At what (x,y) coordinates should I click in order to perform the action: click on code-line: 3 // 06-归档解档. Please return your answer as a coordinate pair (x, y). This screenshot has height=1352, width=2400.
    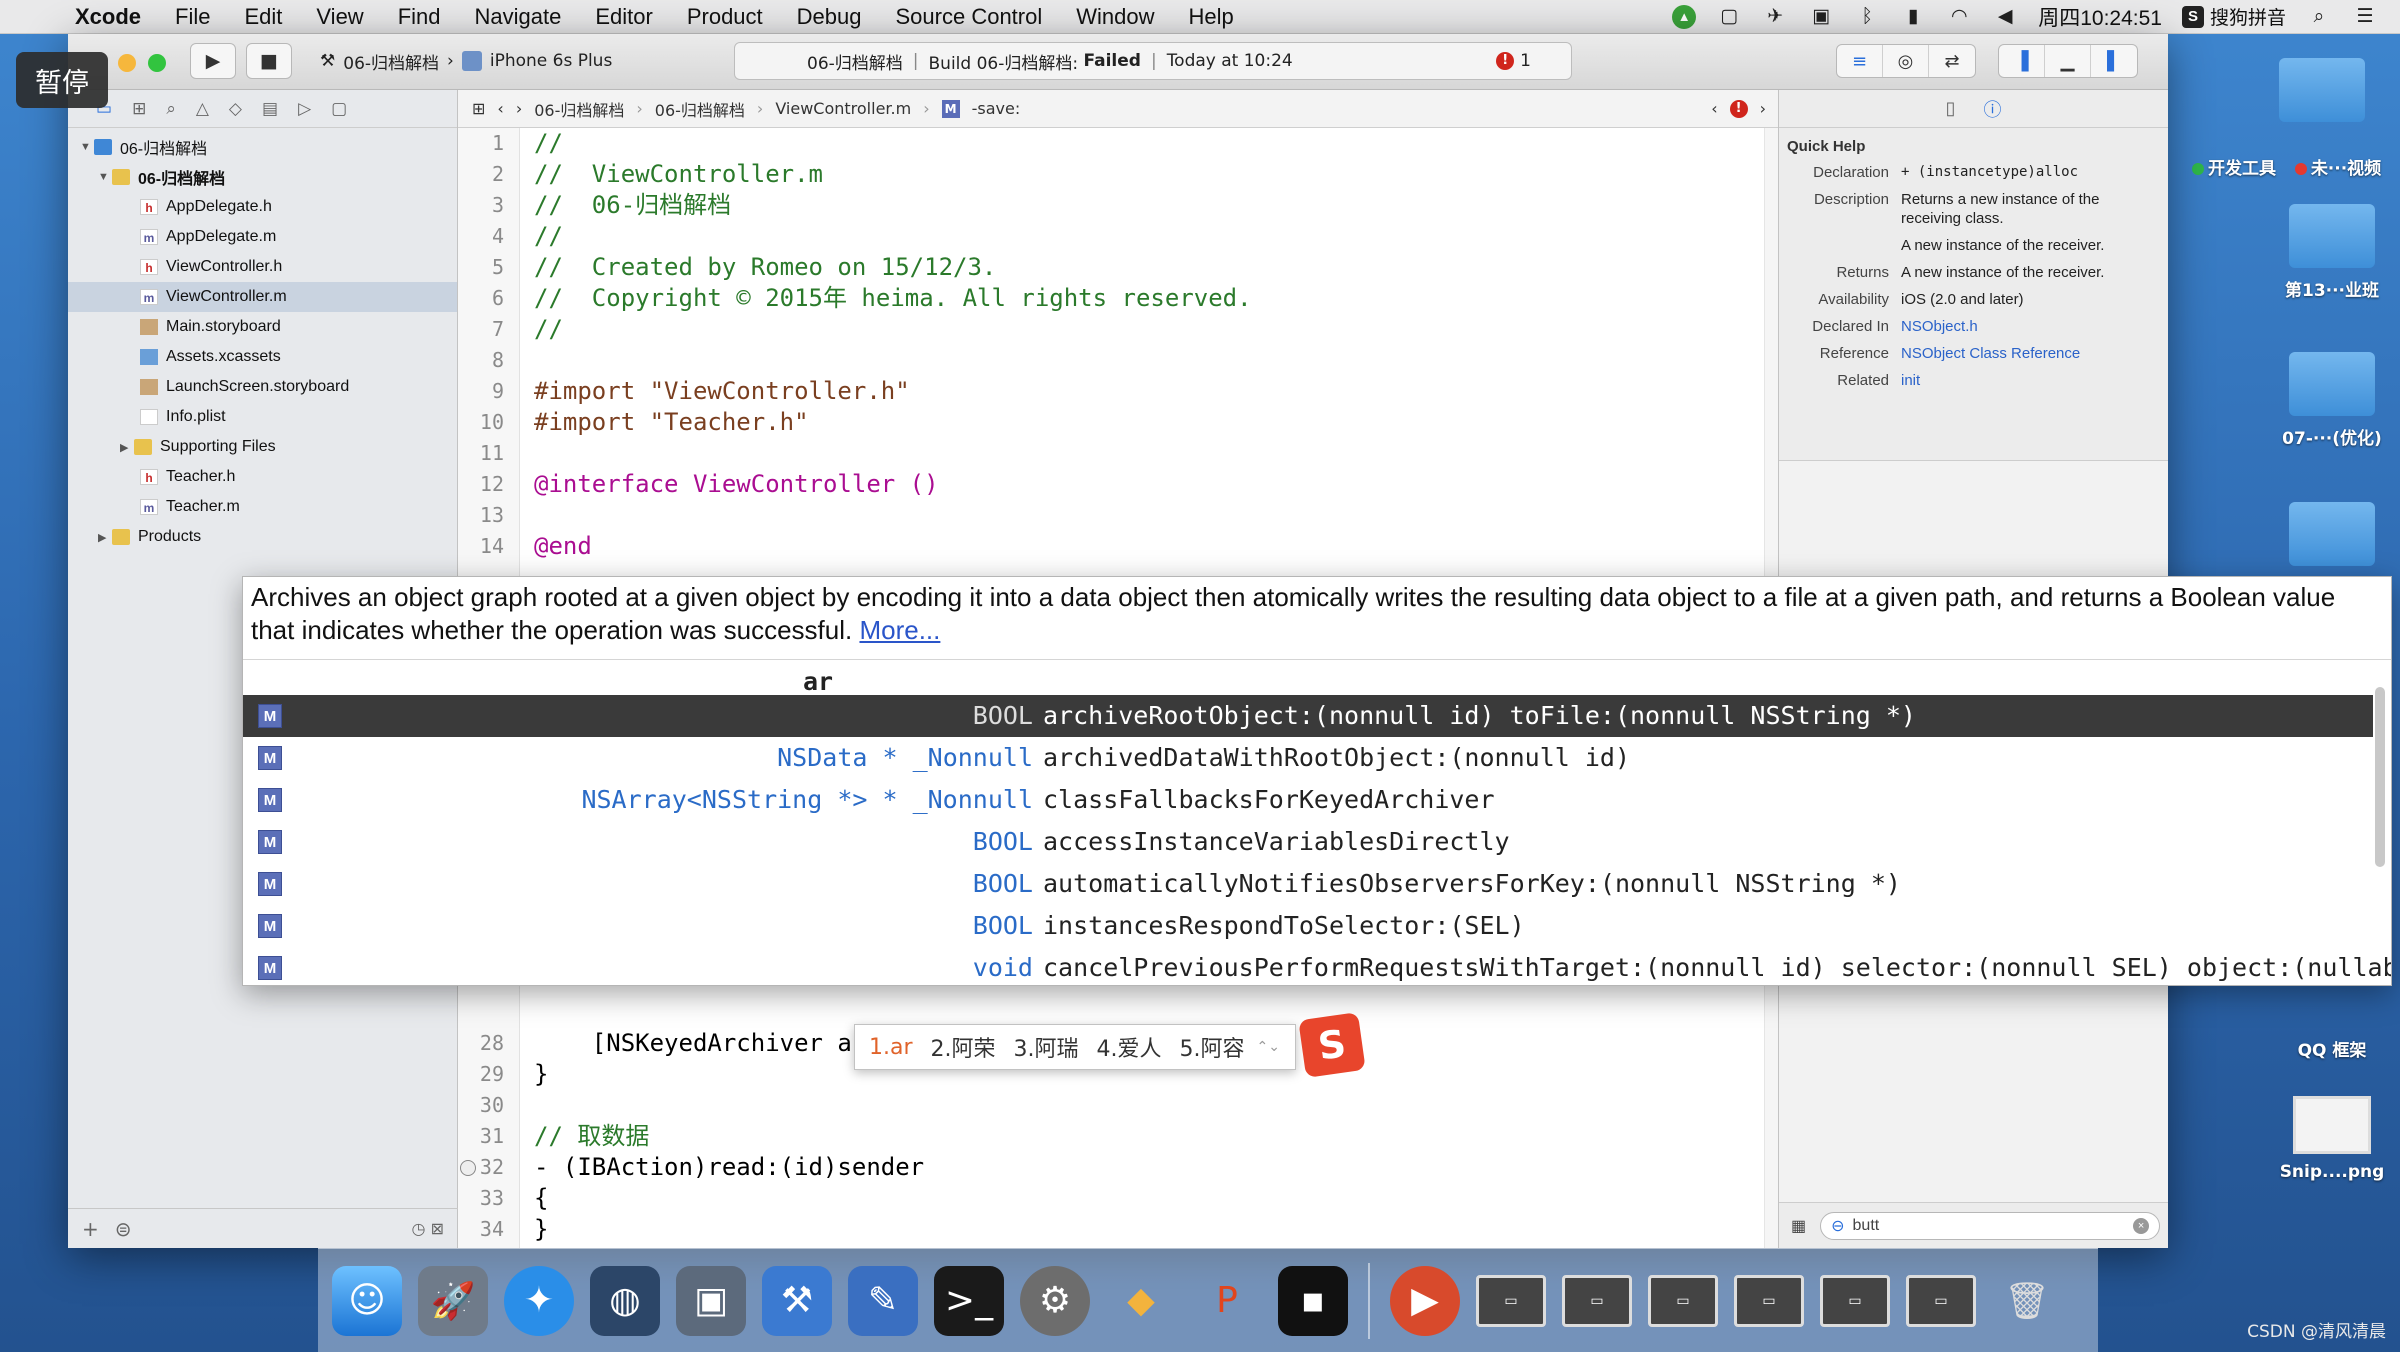
    Looking at the image, I should click on (1108, 205).